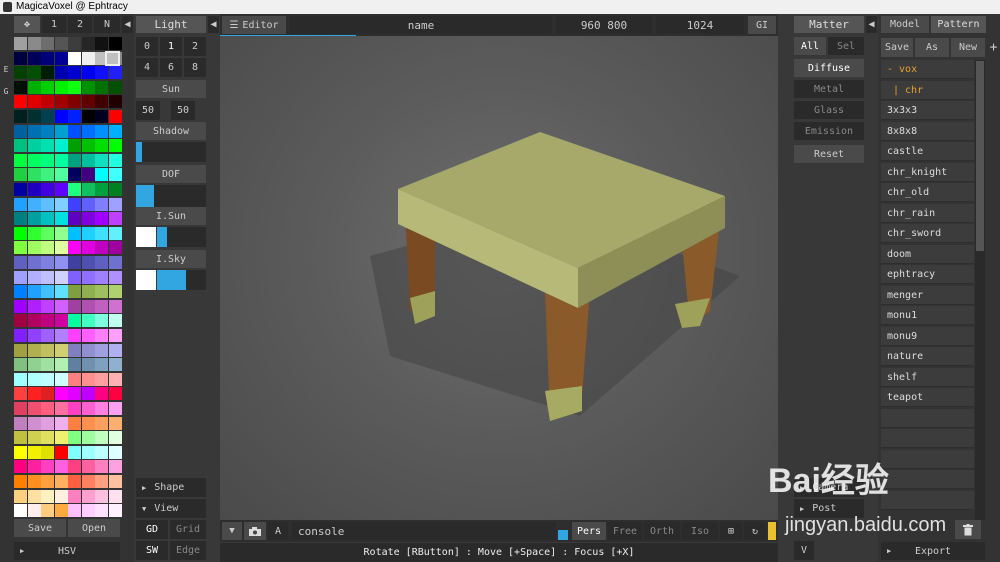  Describe the element at coordinates (147, 46) in the screenshot. I see `bounce-0: 0` at that location.